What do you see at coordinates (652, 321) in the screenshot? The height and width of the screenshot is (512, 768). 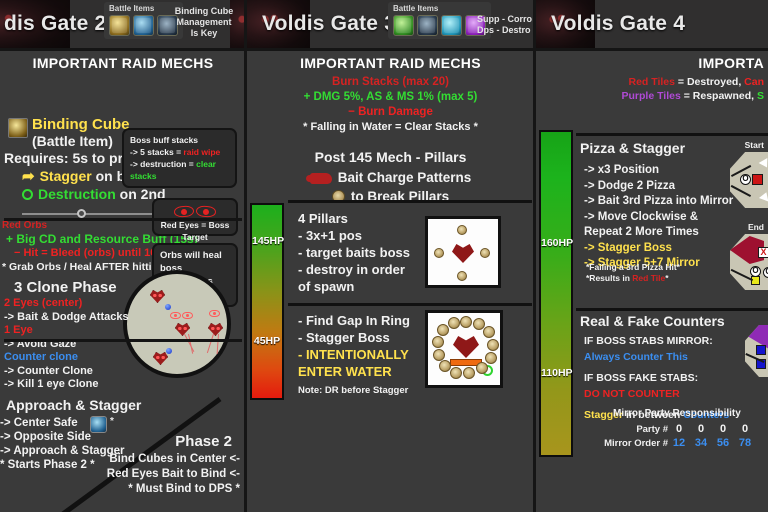 I see `counters-title: Real & Fake Counters` at bounding box center [652, 321].